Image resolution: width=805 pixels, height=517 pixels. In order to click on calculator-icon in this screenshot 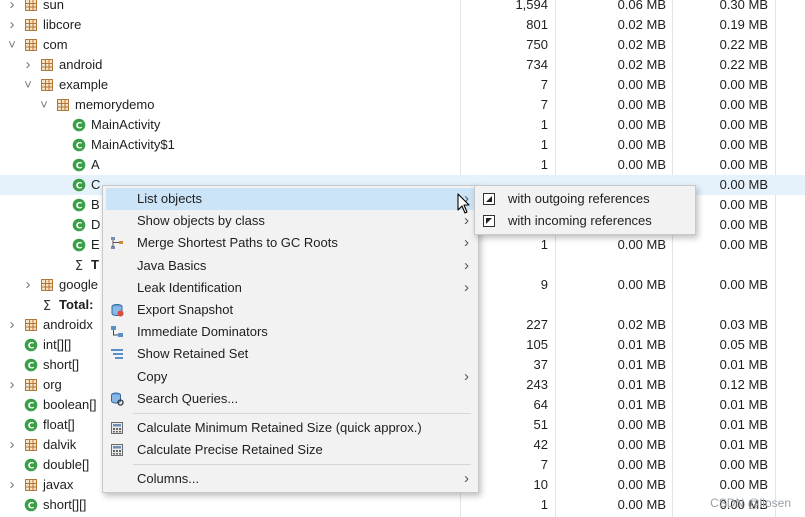, I will do `click(117, 428)`.